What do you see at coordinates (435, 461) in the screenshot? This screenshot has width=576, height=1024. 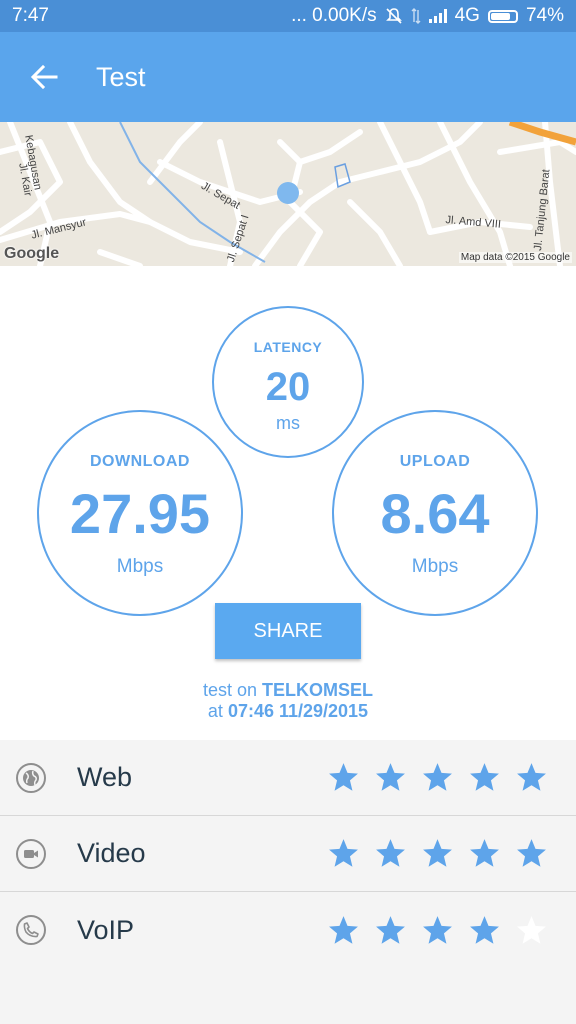 I see `upload-label: UPLOAD` at bounding box center [435, 461].